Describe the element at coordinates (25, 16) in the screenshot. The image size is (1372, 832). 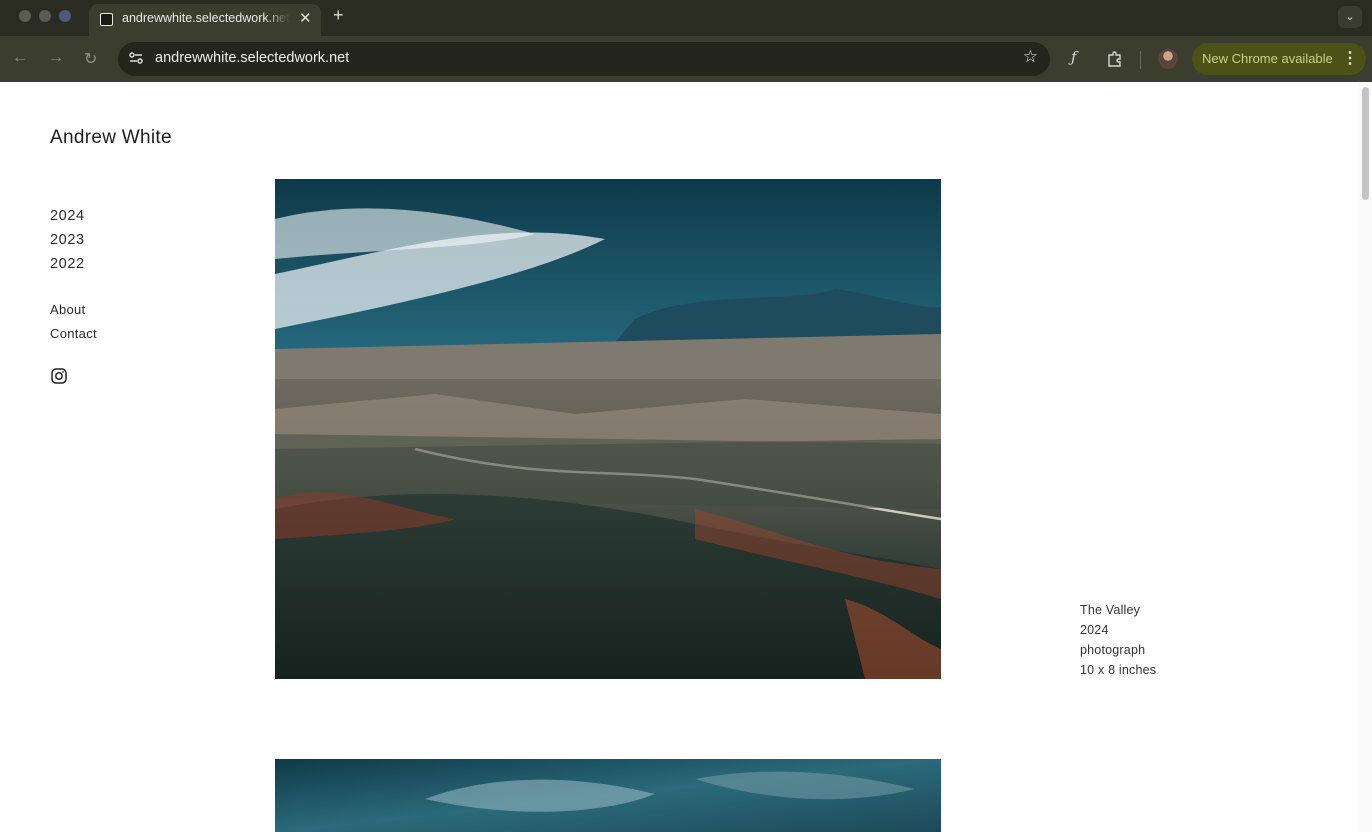
I see `close-window-button` at that location.